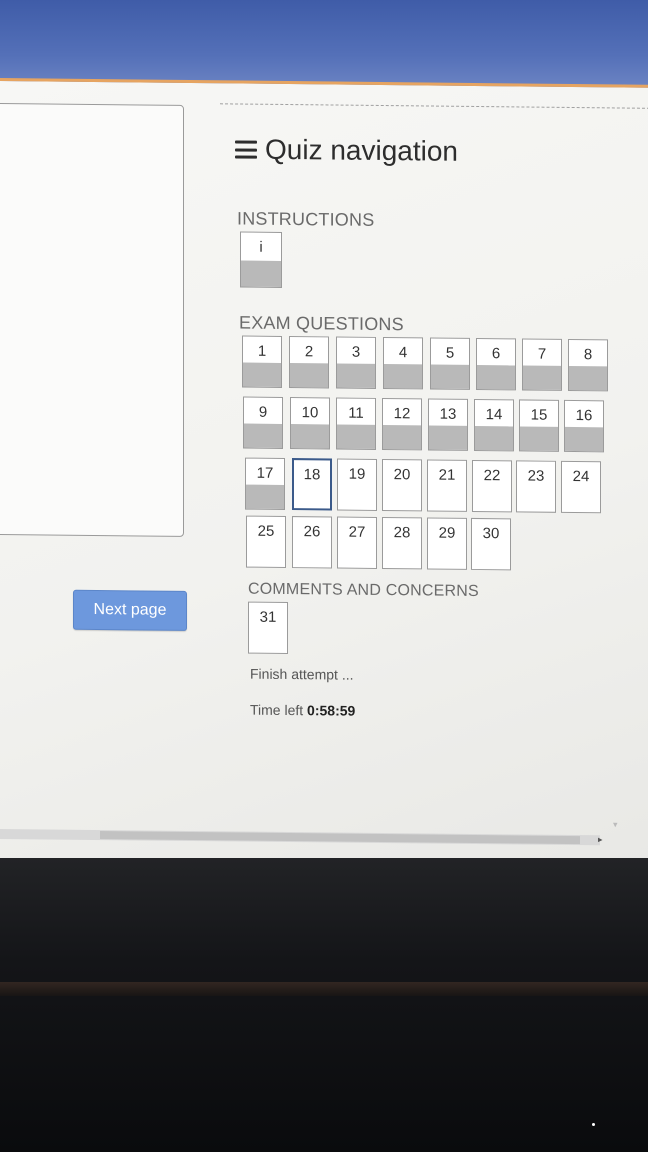 The image size is (648, 1152). I want to click on question-button: 25, so click(266, 541).